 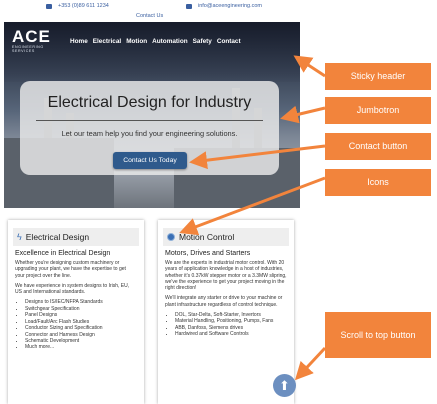 I want to click on card-header: ϟ Electrical Design, so click(x=76, y=237).